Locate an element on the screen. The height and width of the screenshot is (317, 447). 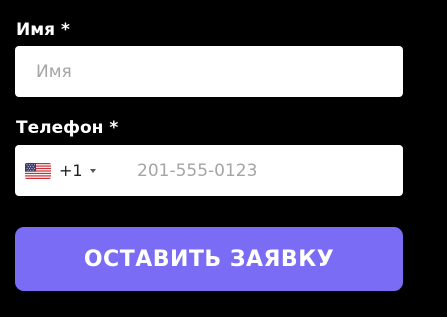
name-label: Имя * is located at coordinates (43, 30).